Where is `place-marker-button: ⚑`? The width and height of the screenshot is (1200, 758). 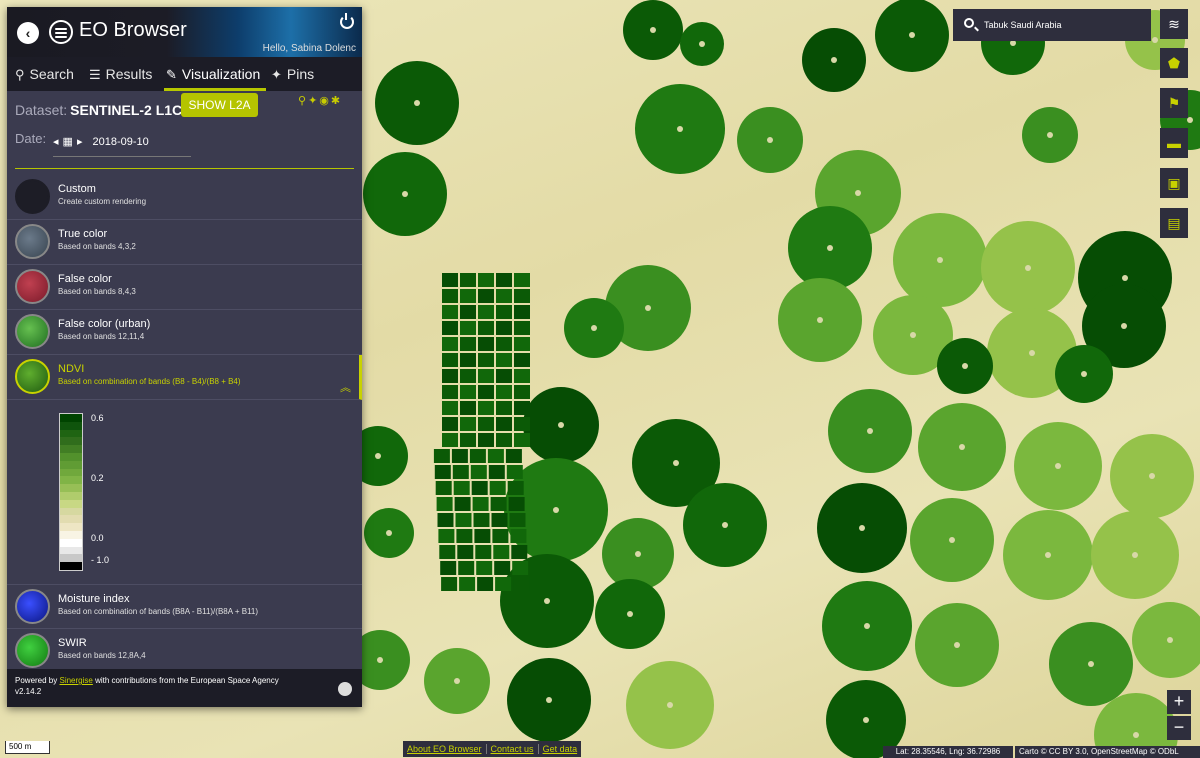 place-marker-button: ⚑ is located at coordinates (1174, 103).